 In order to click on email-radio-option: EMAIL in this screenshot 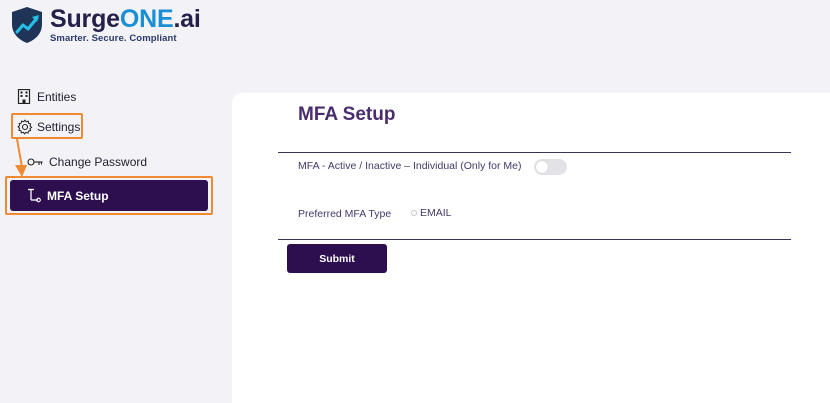, I will do `click(431, 213)`.